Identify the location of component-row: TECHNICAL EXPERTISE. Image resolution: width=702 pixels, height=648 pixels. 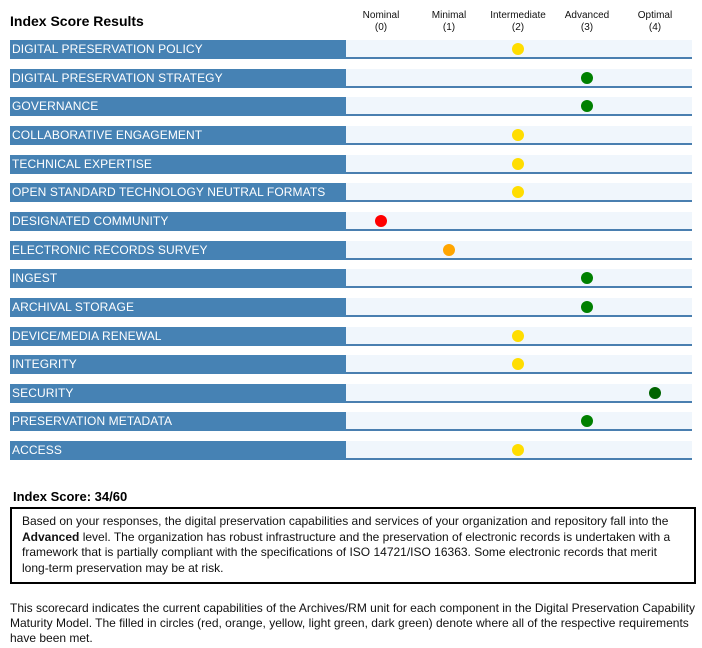
(351, 164).